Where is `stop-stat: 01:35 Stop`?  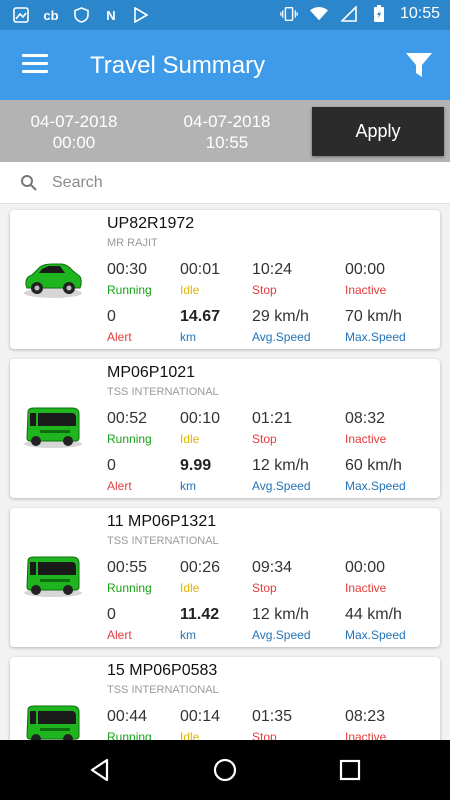 stop-stat: 01:35 Stop is located at coordinates (297, 724).